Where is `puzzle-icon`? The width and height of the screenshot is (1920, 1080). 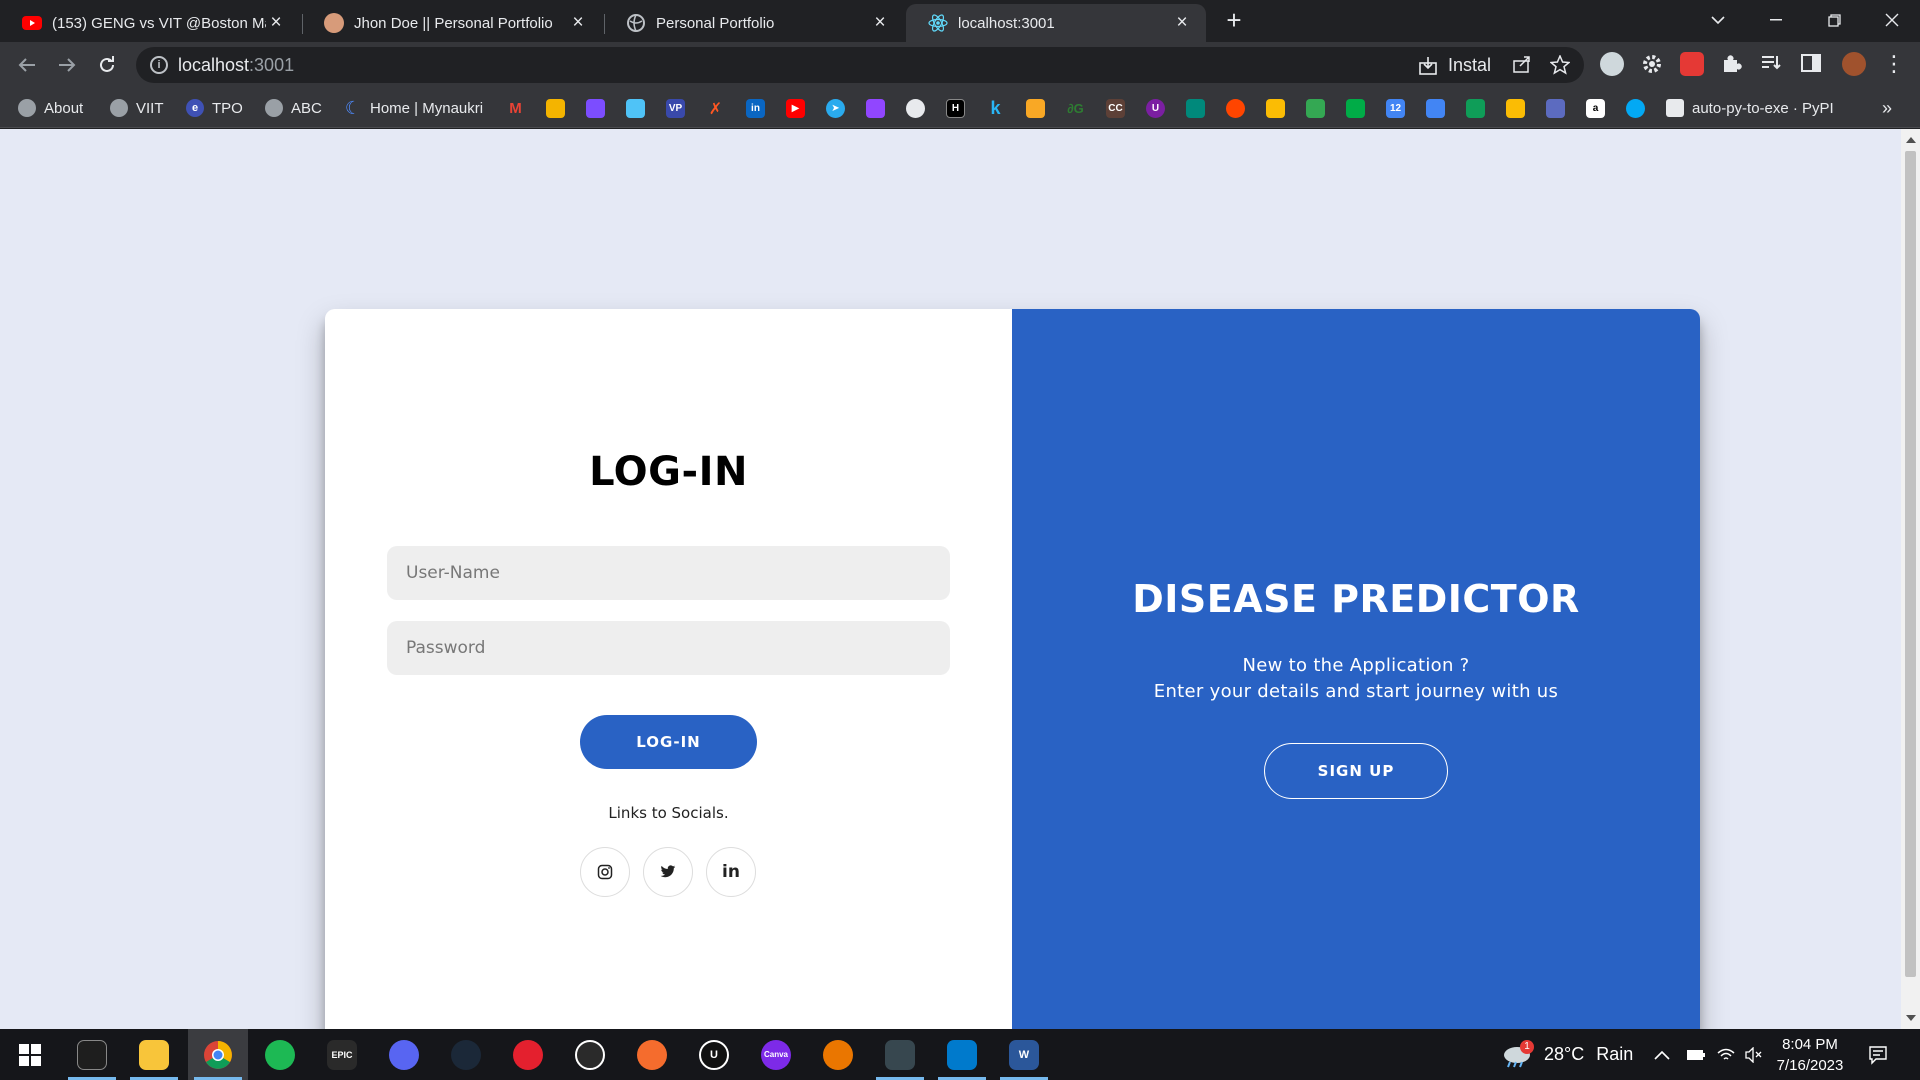 puzzle-icon is located at coordinates (1732, 64).